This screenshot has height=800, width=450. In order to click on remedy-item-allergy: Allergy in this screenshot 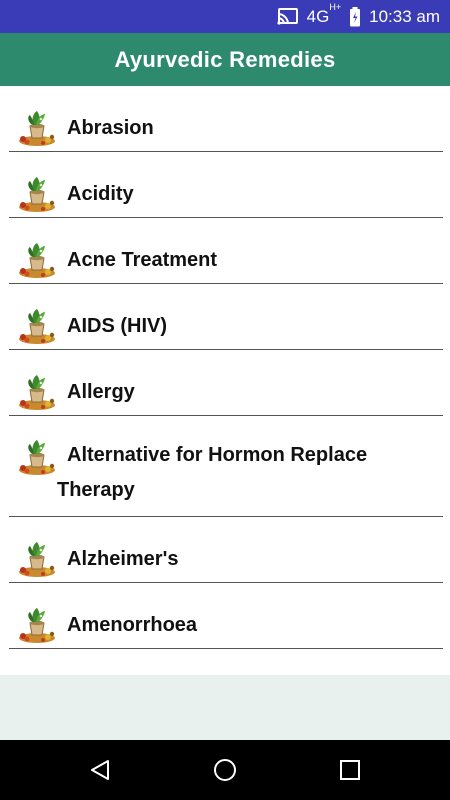, I will do `click(226, 383)`.